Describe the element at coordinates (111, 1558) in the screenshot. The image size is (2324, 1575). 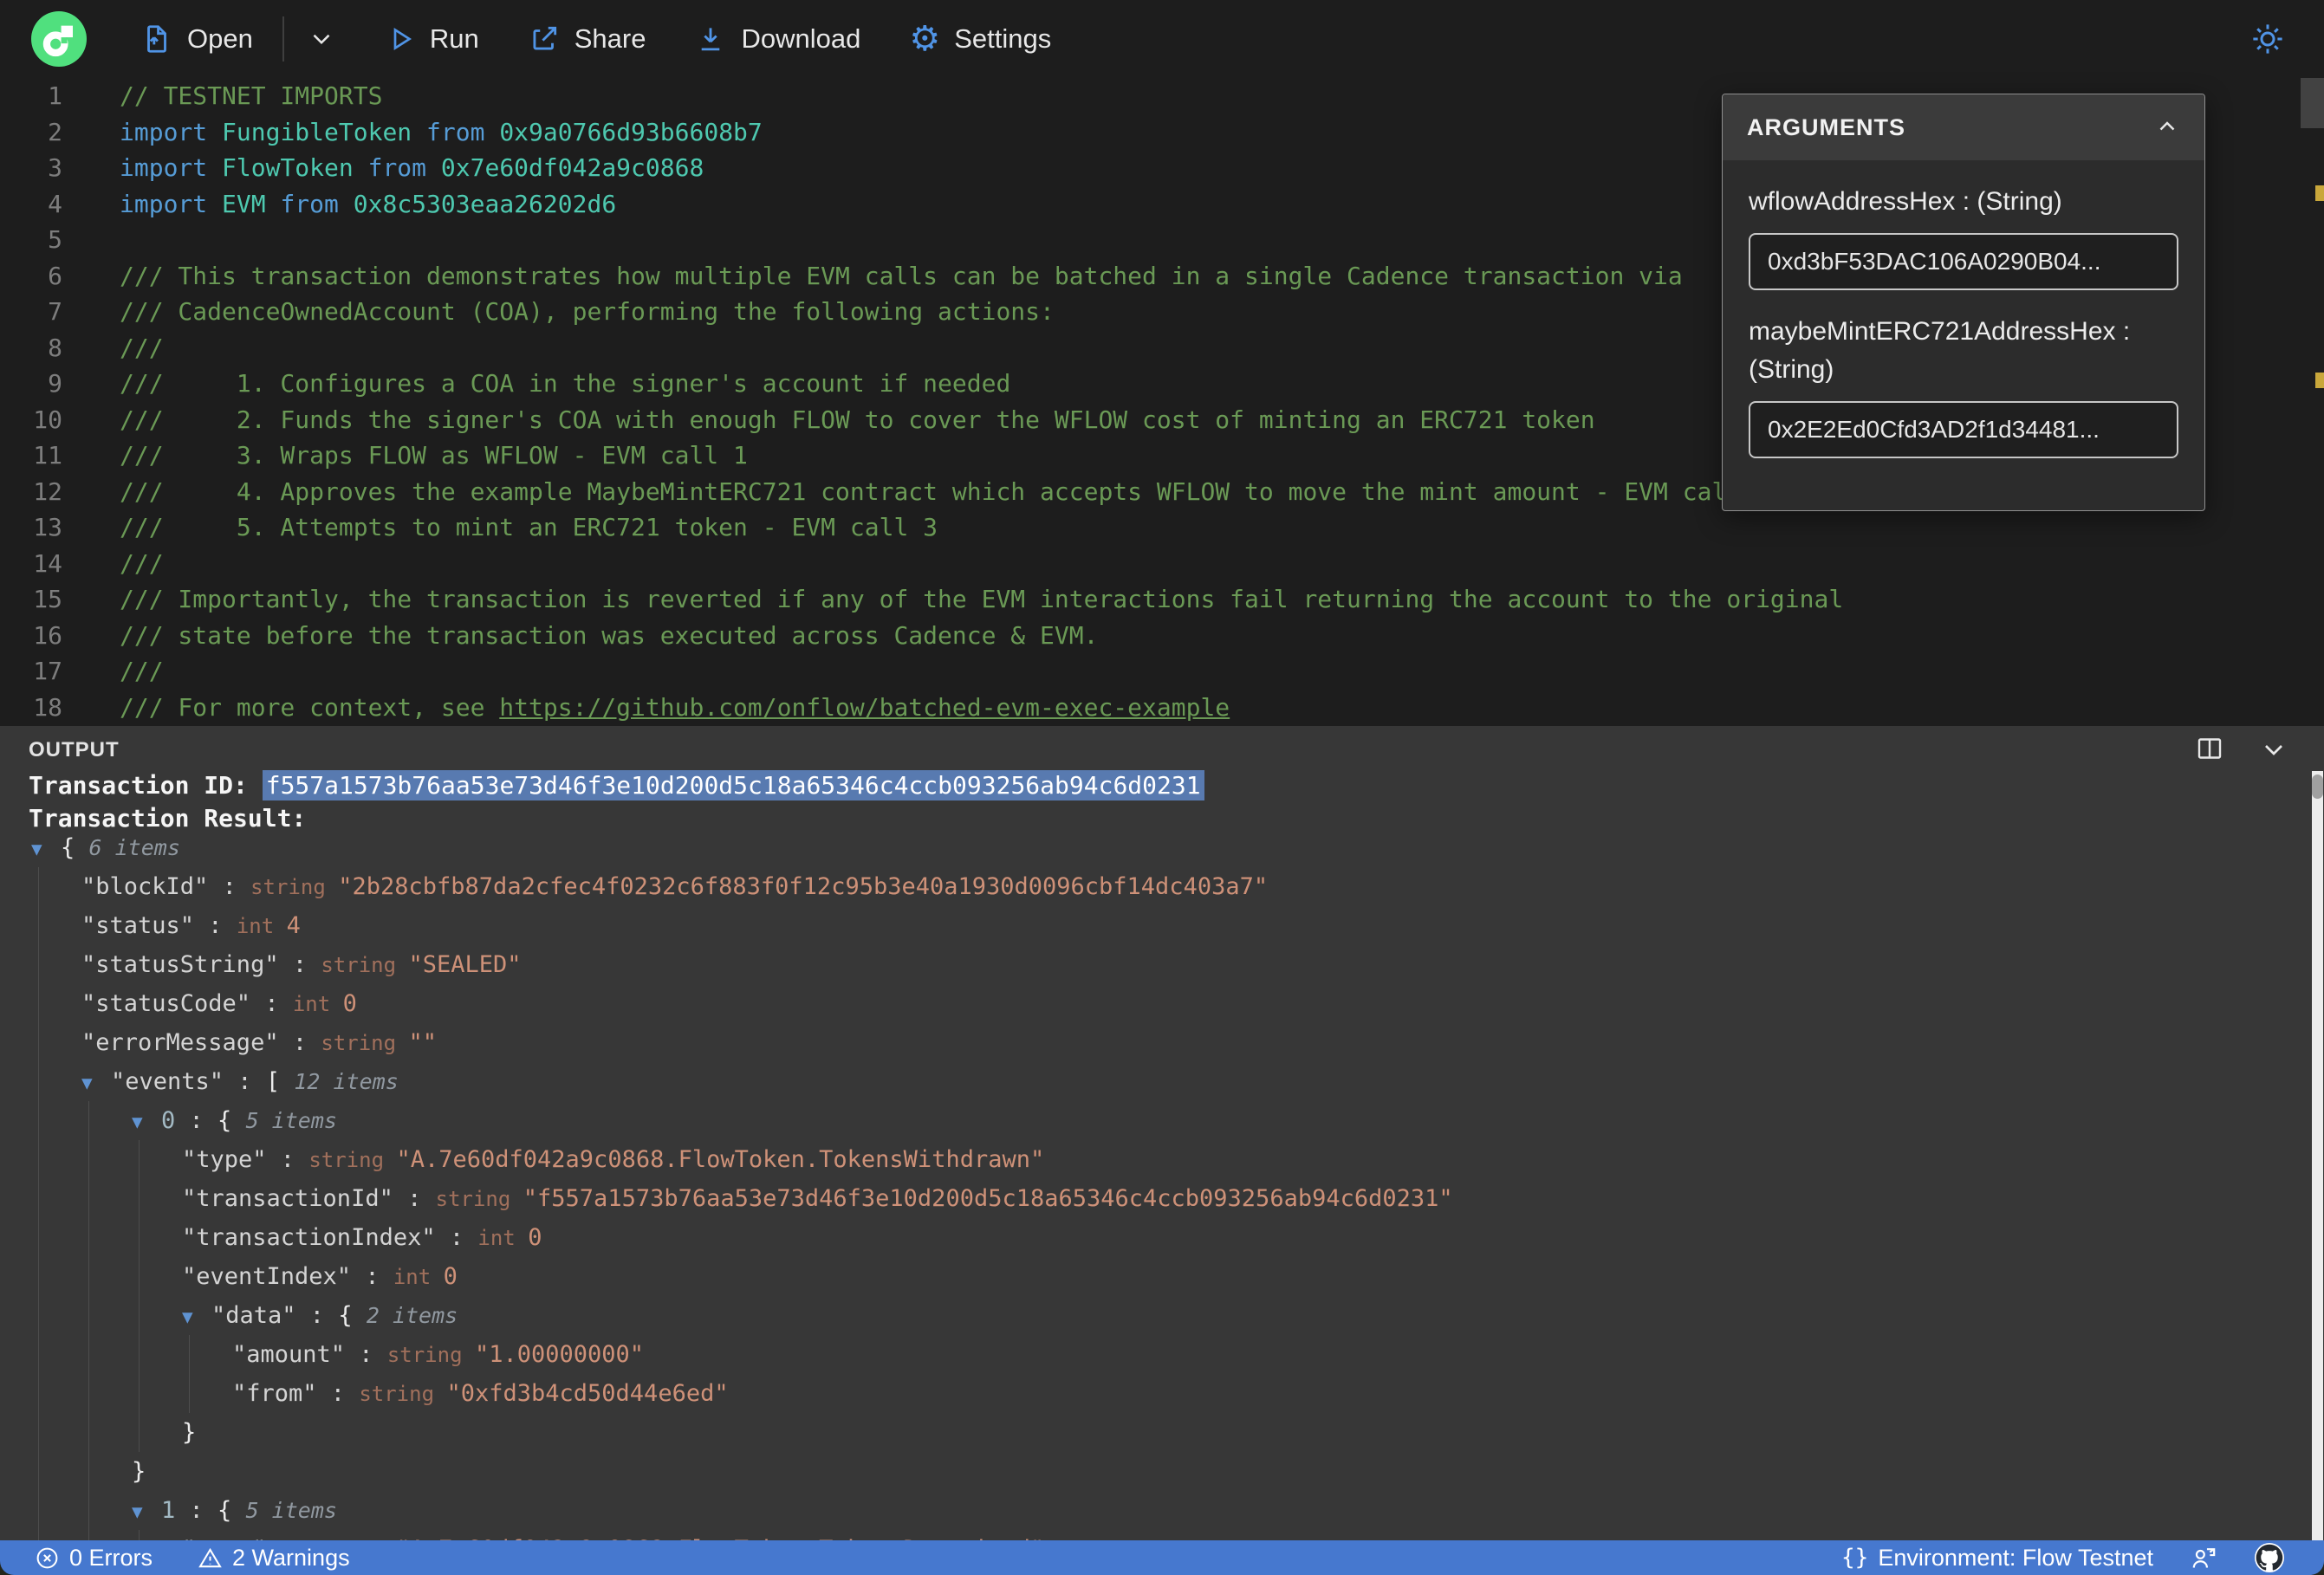
I see `errors-count-label: 0 Errors` at that location.